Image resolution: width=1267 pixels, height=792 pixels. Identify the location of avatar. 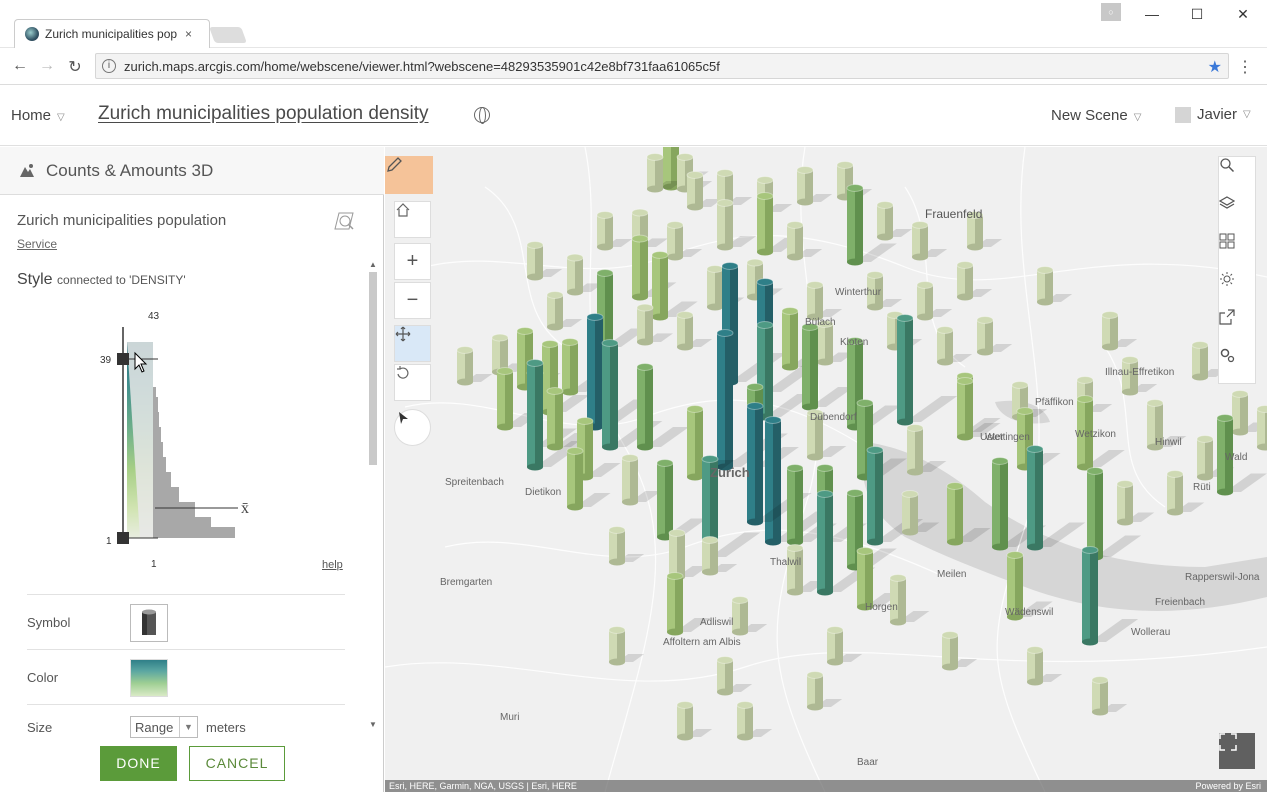
(1183, 114).